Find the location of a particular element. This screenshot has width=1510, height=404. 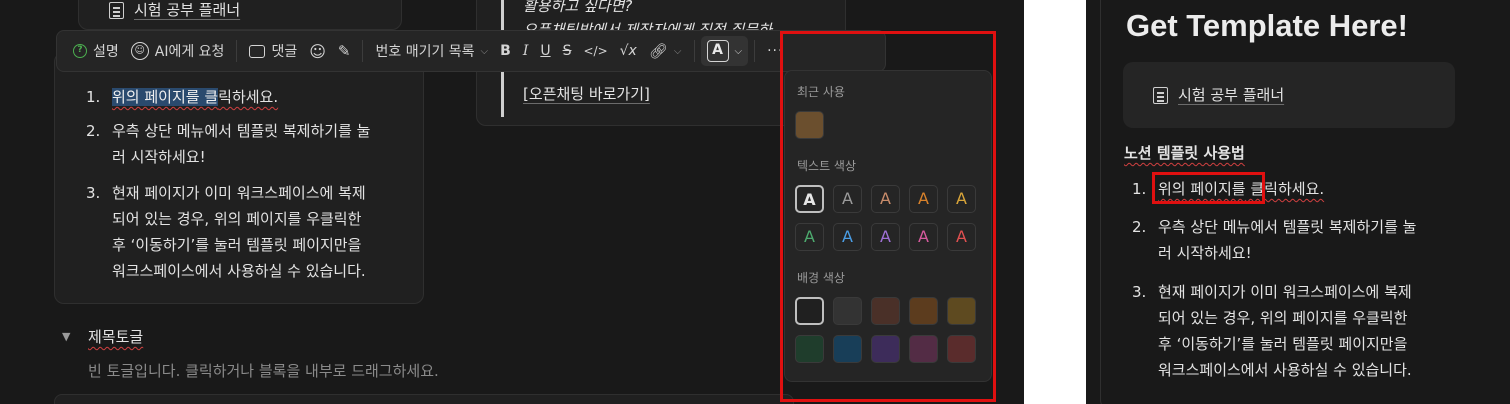

list-item: 1. 위의 페이지를 클릭하세요. is located at coordinates (182, 97).